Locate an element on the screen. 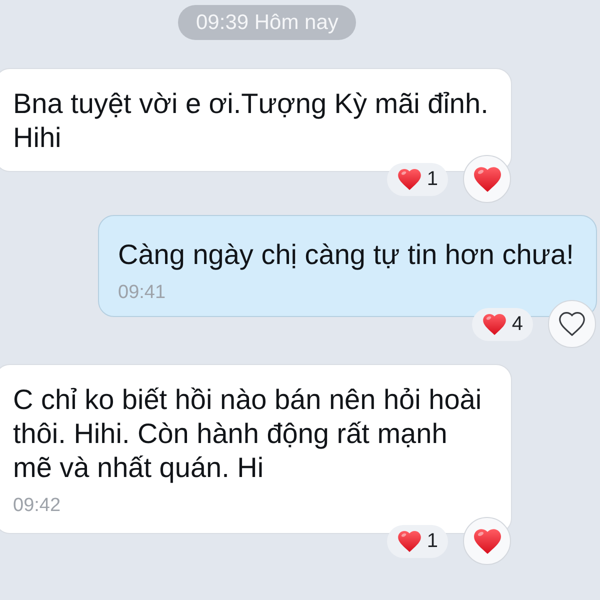 The height and width of the screenshot is (600, 600). date-separator: 09:39 Hôm nay is located at coordinates (267, 22).